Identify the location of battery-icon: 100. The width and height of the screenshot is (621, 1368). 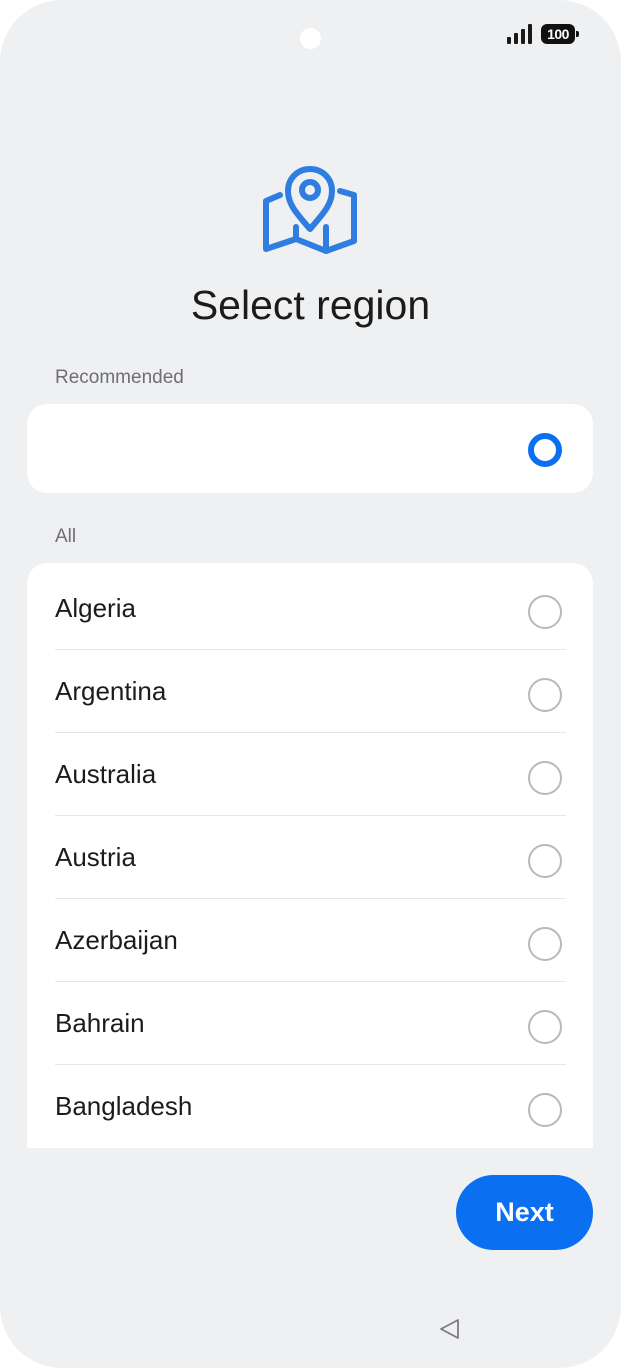
(560, 34).